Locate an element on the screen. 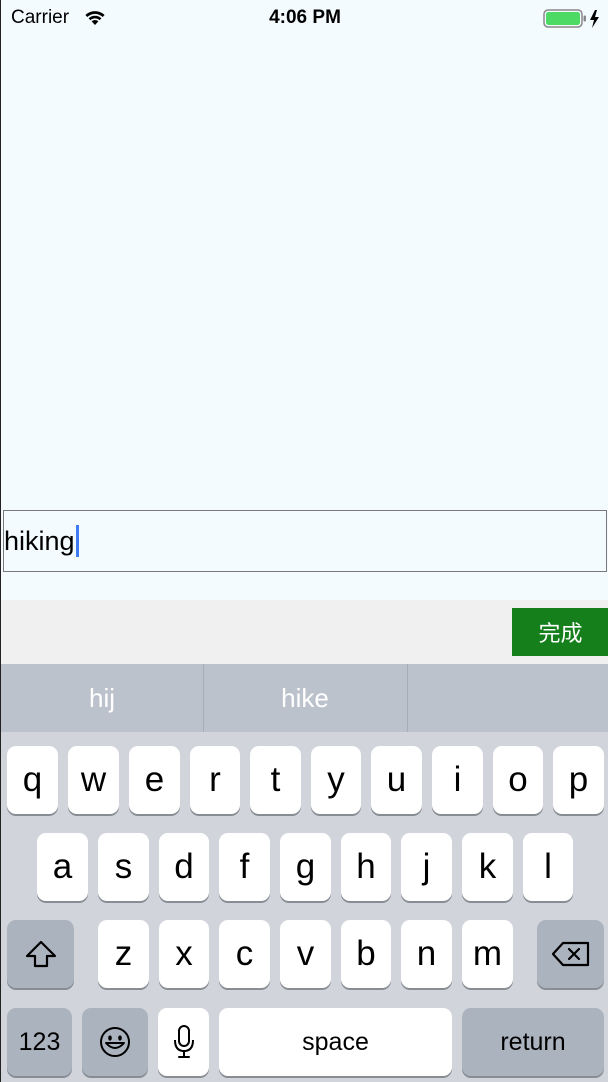  key-l: l is located at coordinates (548, 867).